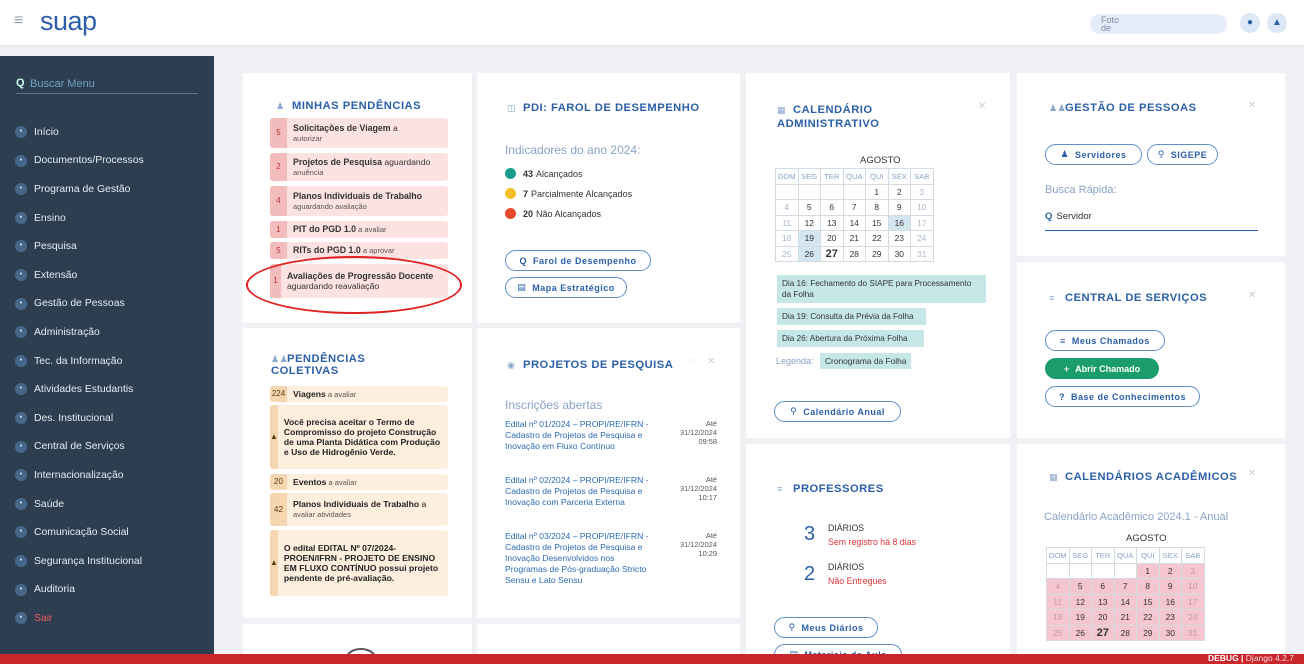  Describe the element at coordinates (107, 475) in the screenshot. I see `sidebar-item-12: • Internacionalização` at that location.